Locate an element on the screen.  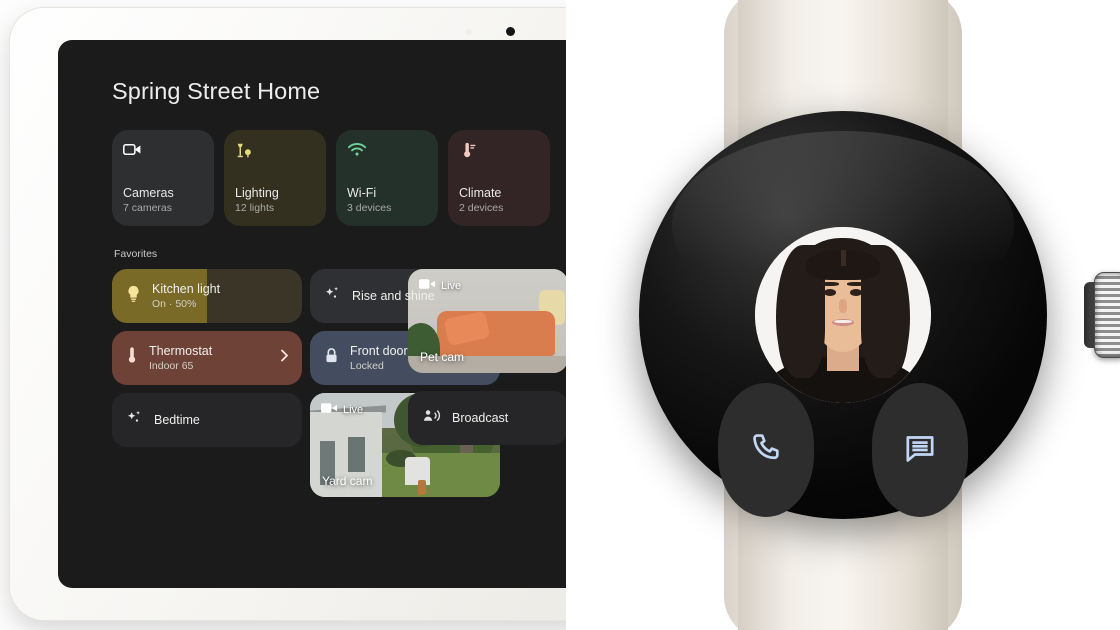
favorite-label: Front door is located at coordinates (379, 350).